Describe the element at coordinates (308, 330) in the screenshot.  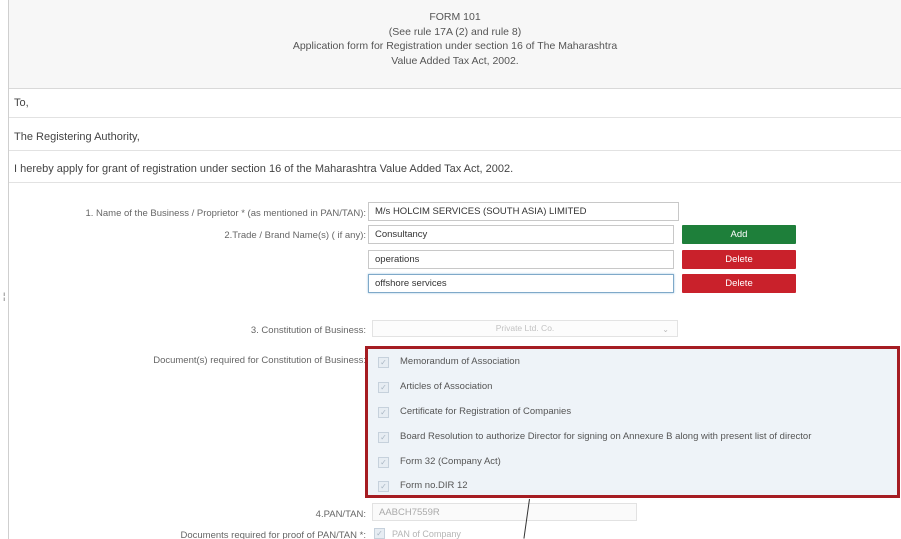
I see `constitution-label: 3. Constitution of Business:` at that location.